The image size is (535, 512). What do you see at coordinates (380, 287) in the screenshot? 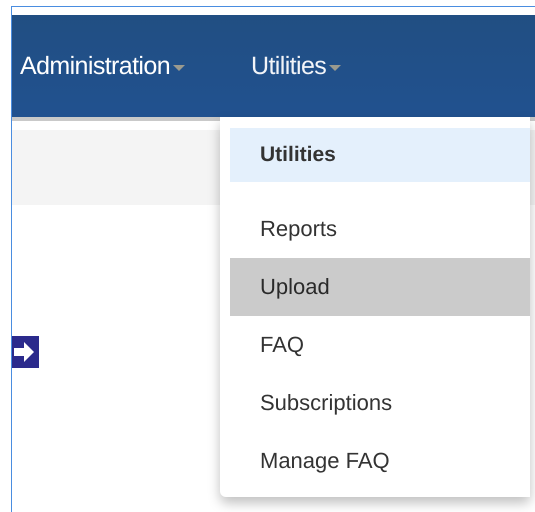
I see `menu-item: Upload` at bounding box center [380, 287].